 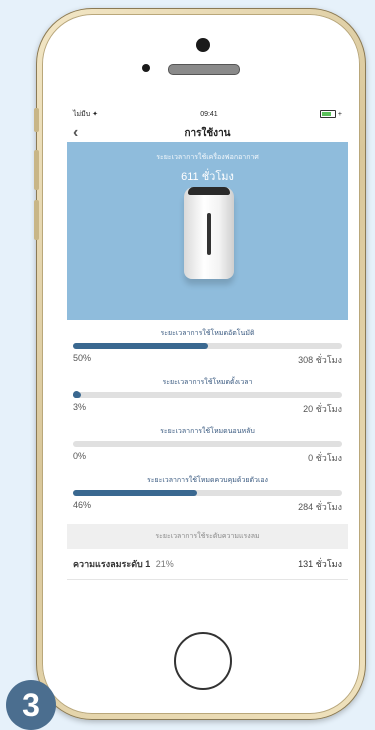 What do you see at coordinates (207, 431) in the screenshot?
I see `usage-title: ระยะเวลาการใช้โหมดนอนหลับ` at bounding box center [207, 431].